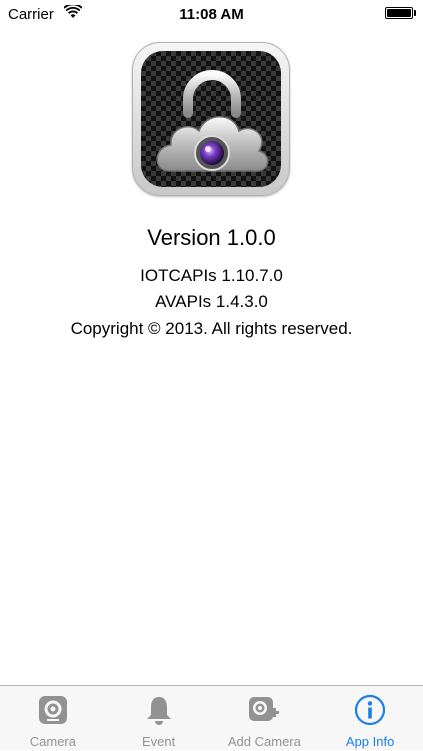  I want to click on battery-icon, so click(399, 13).